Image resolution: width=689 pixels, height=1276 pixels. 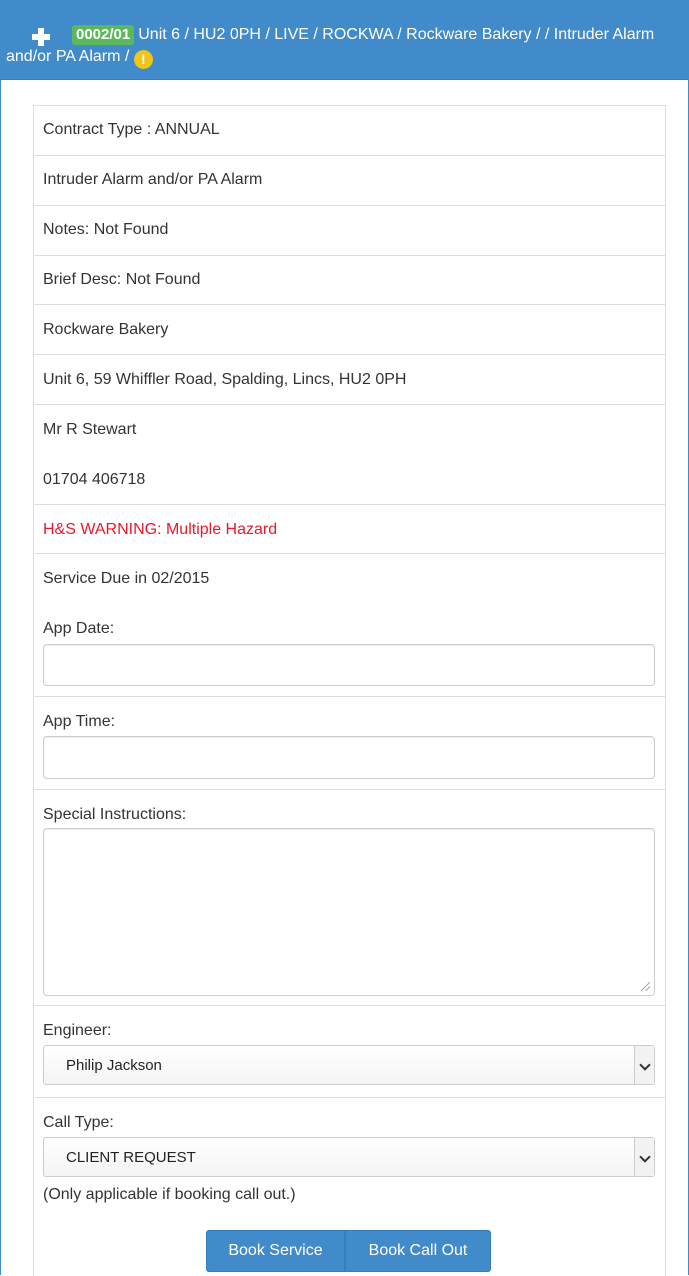 What do you see at coordinates (131, 129) in the screenshot?
I see `contract-type: Contract Type : ANNUAL` at bounding box center [131, 129].